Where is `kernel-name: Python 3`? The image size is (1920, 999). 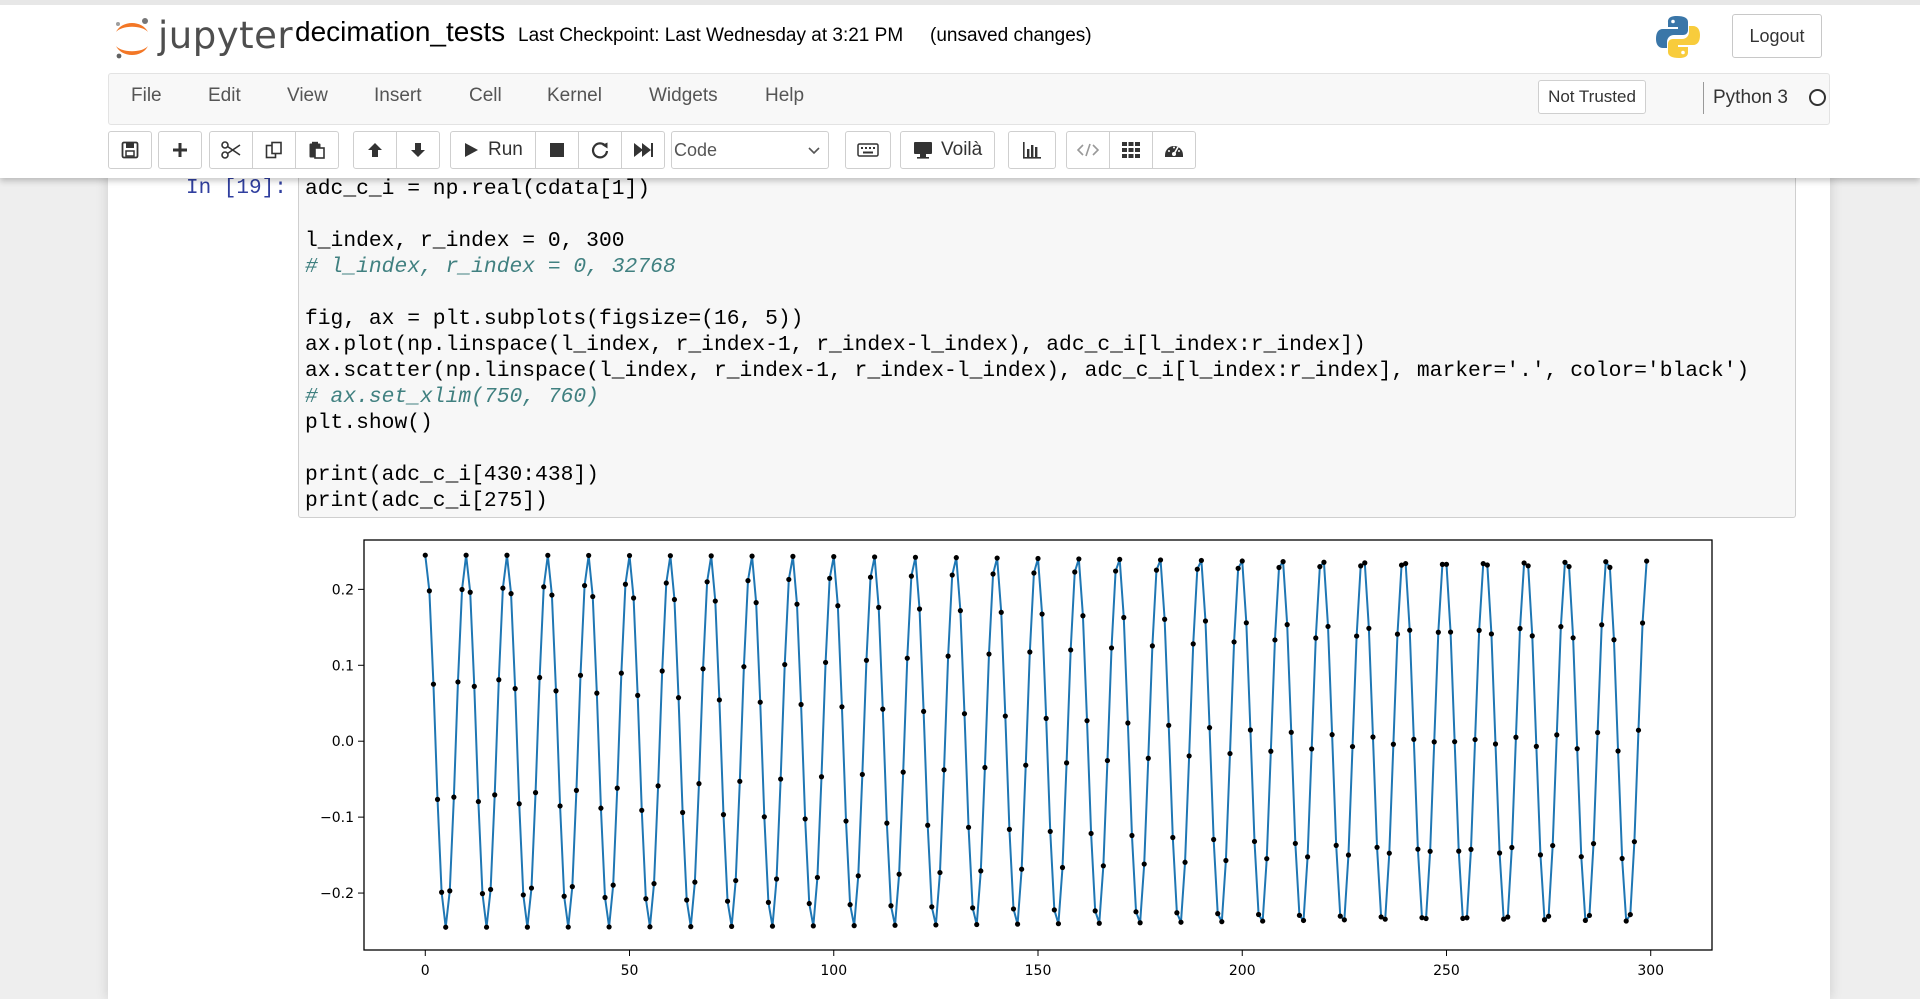
kernel-name: Python 3 is located at coordinates (1750, 98).